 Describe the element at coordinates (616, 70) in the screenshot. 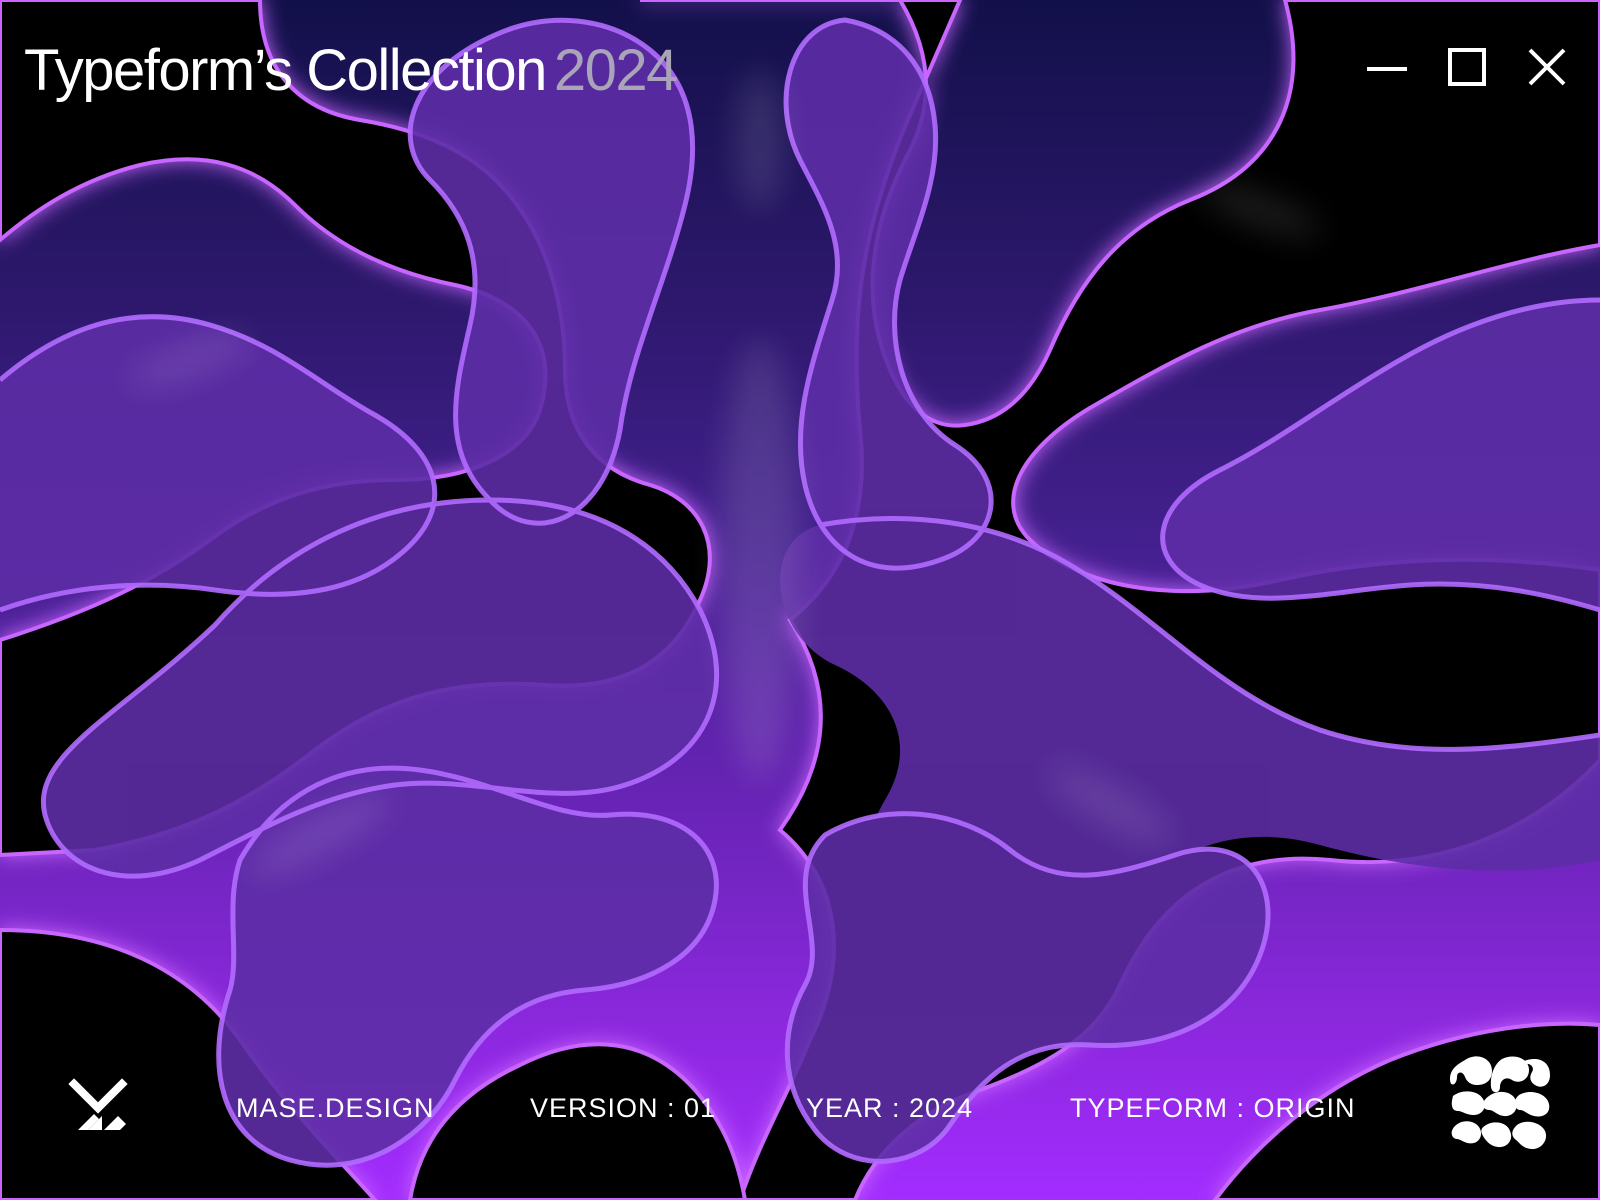

I see `window-title-year: 2024` at that location.